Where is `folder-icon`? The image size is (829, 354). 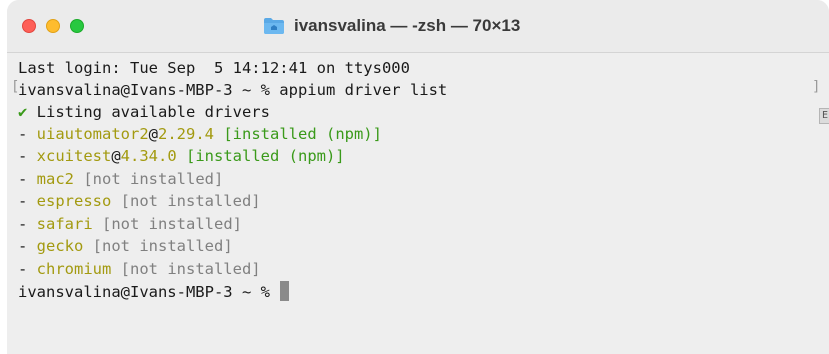 folder-icon is located at coordinates (274, 26).